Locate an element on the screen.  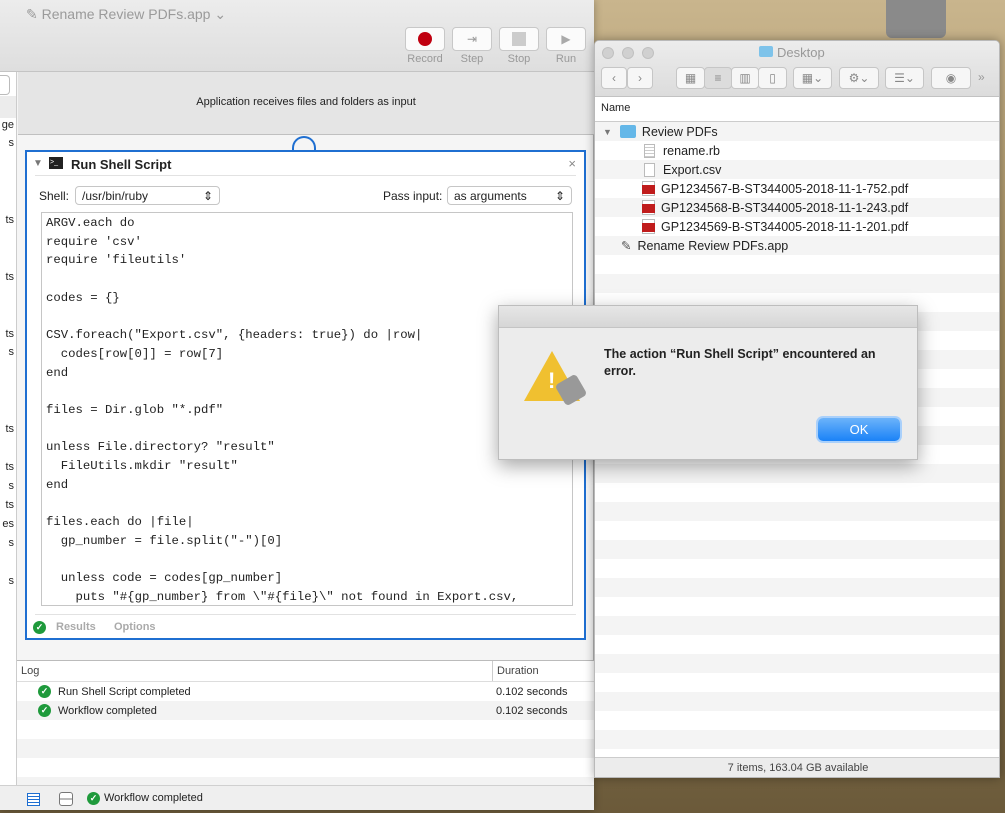
shell-value: /usr/bin/ruby is located at coordinates (115, 196).